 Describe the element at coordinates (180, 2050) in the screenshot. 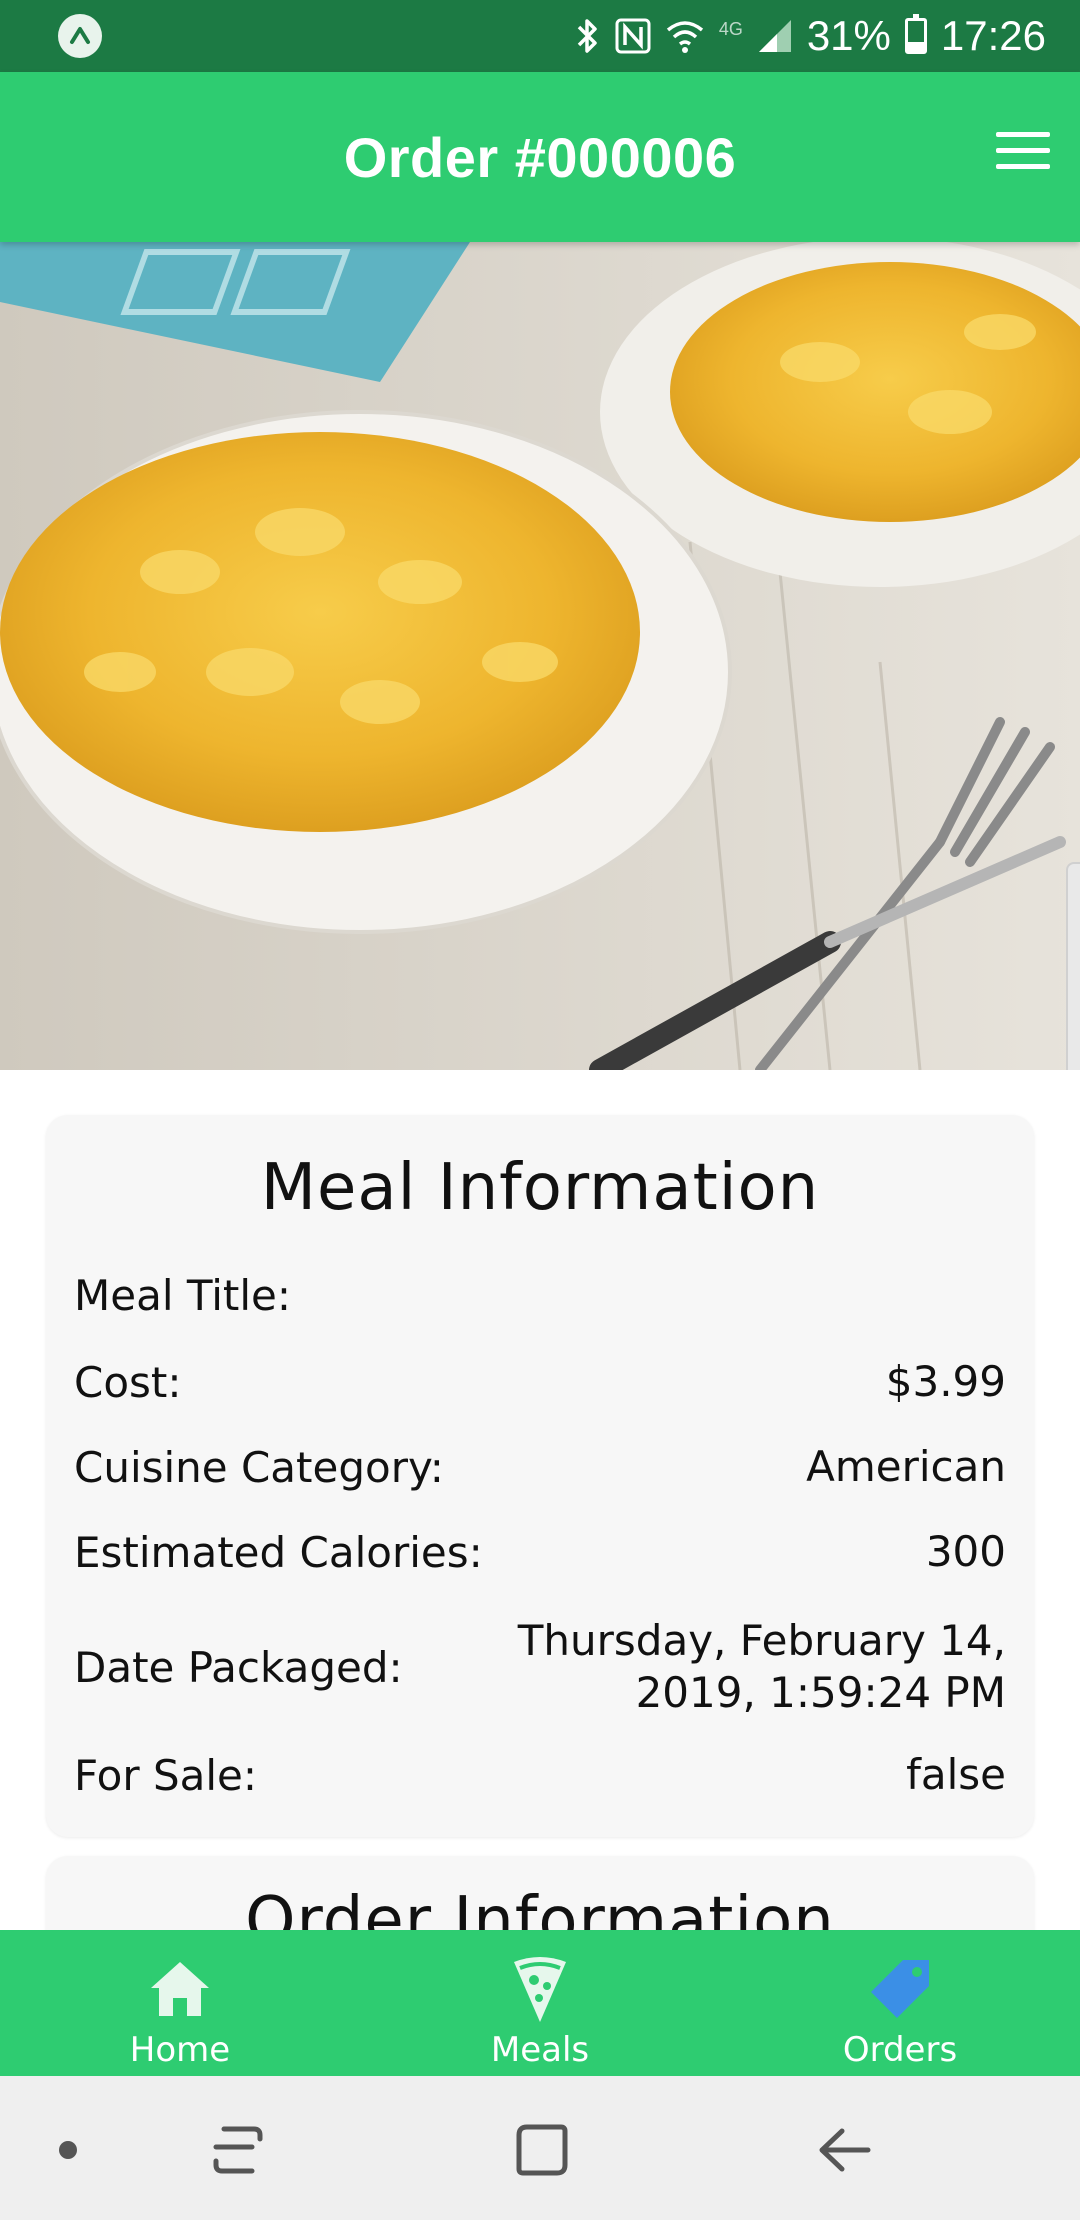

I see `tab-home-label: Home` at that location.